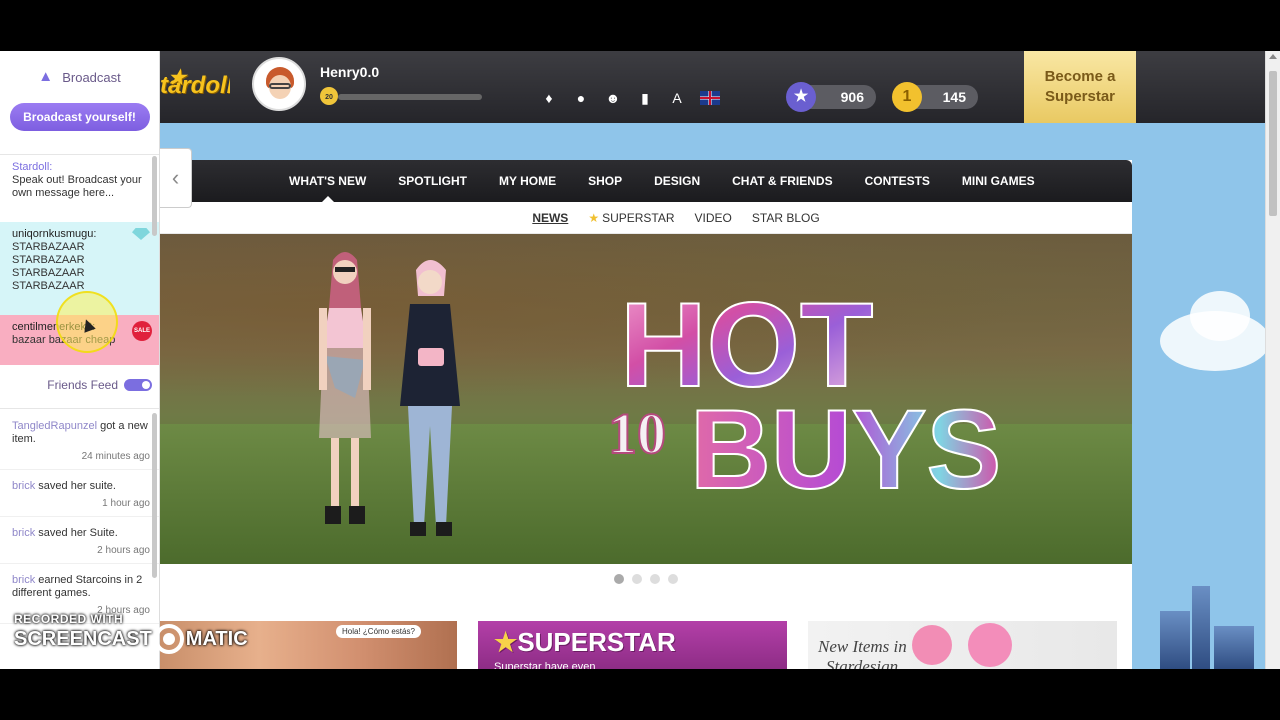  I want to click on avatar-glasses, so click(280, 86).